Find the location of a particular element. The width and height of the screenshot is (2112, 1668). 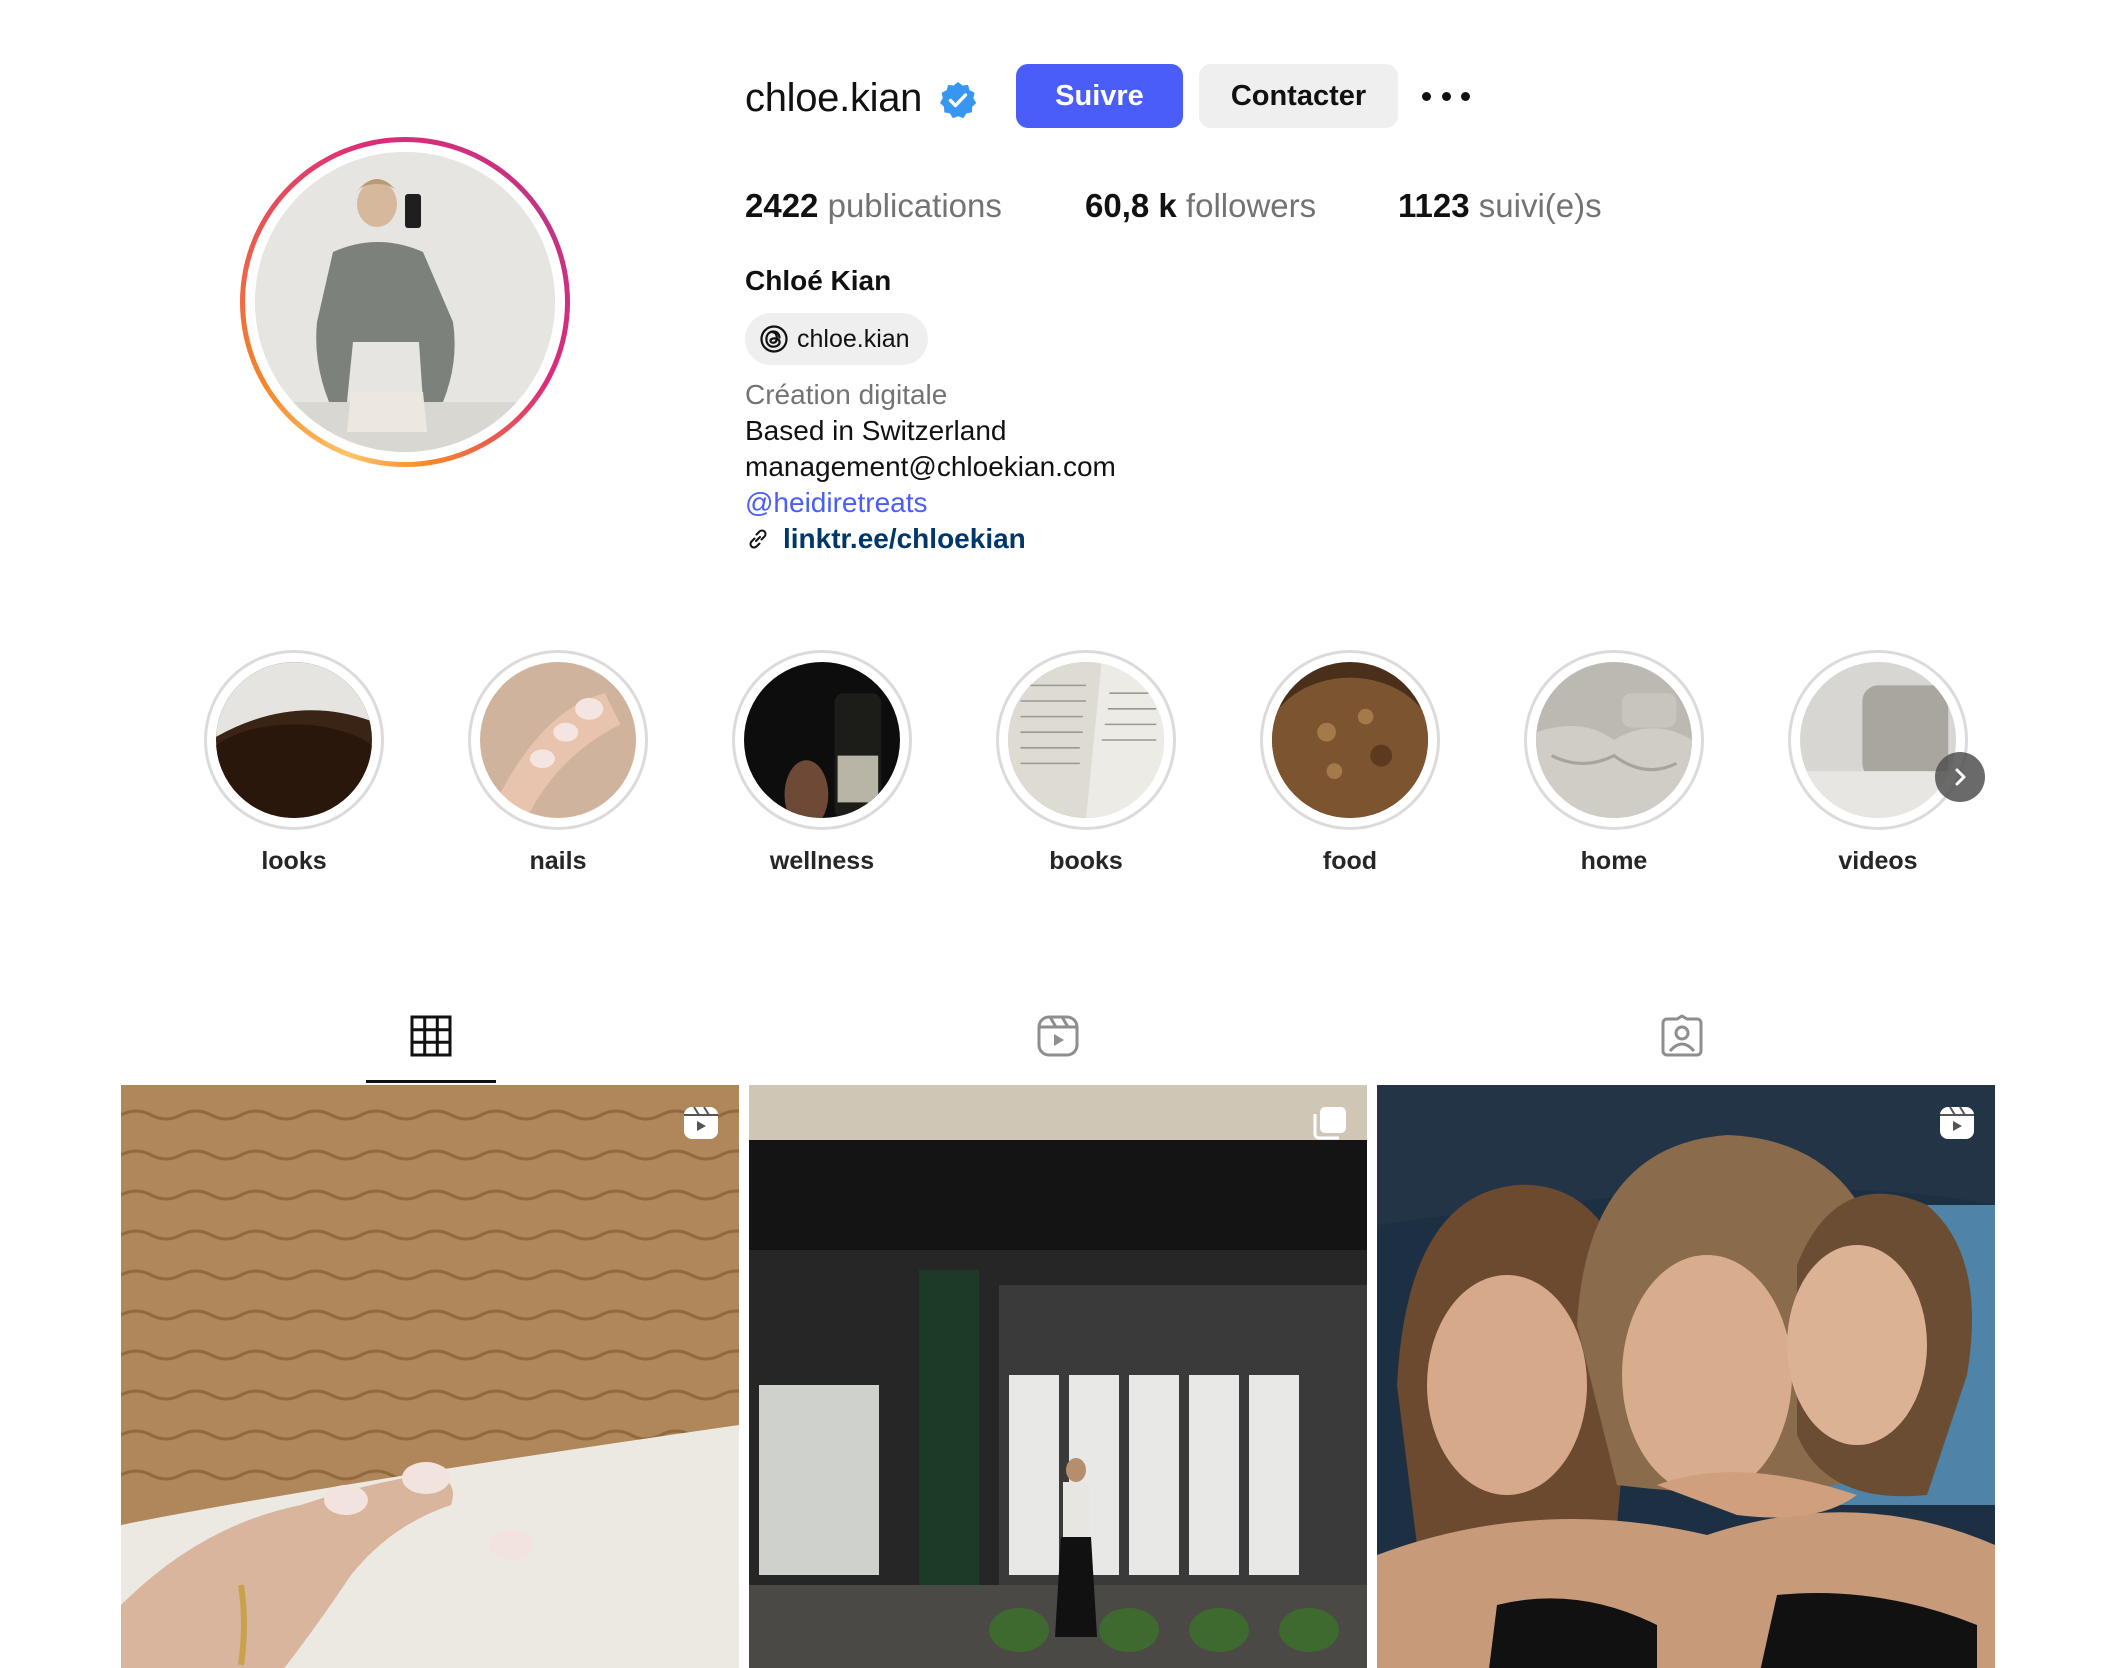

tab-tagged is located at coordinates (1682, 1043).